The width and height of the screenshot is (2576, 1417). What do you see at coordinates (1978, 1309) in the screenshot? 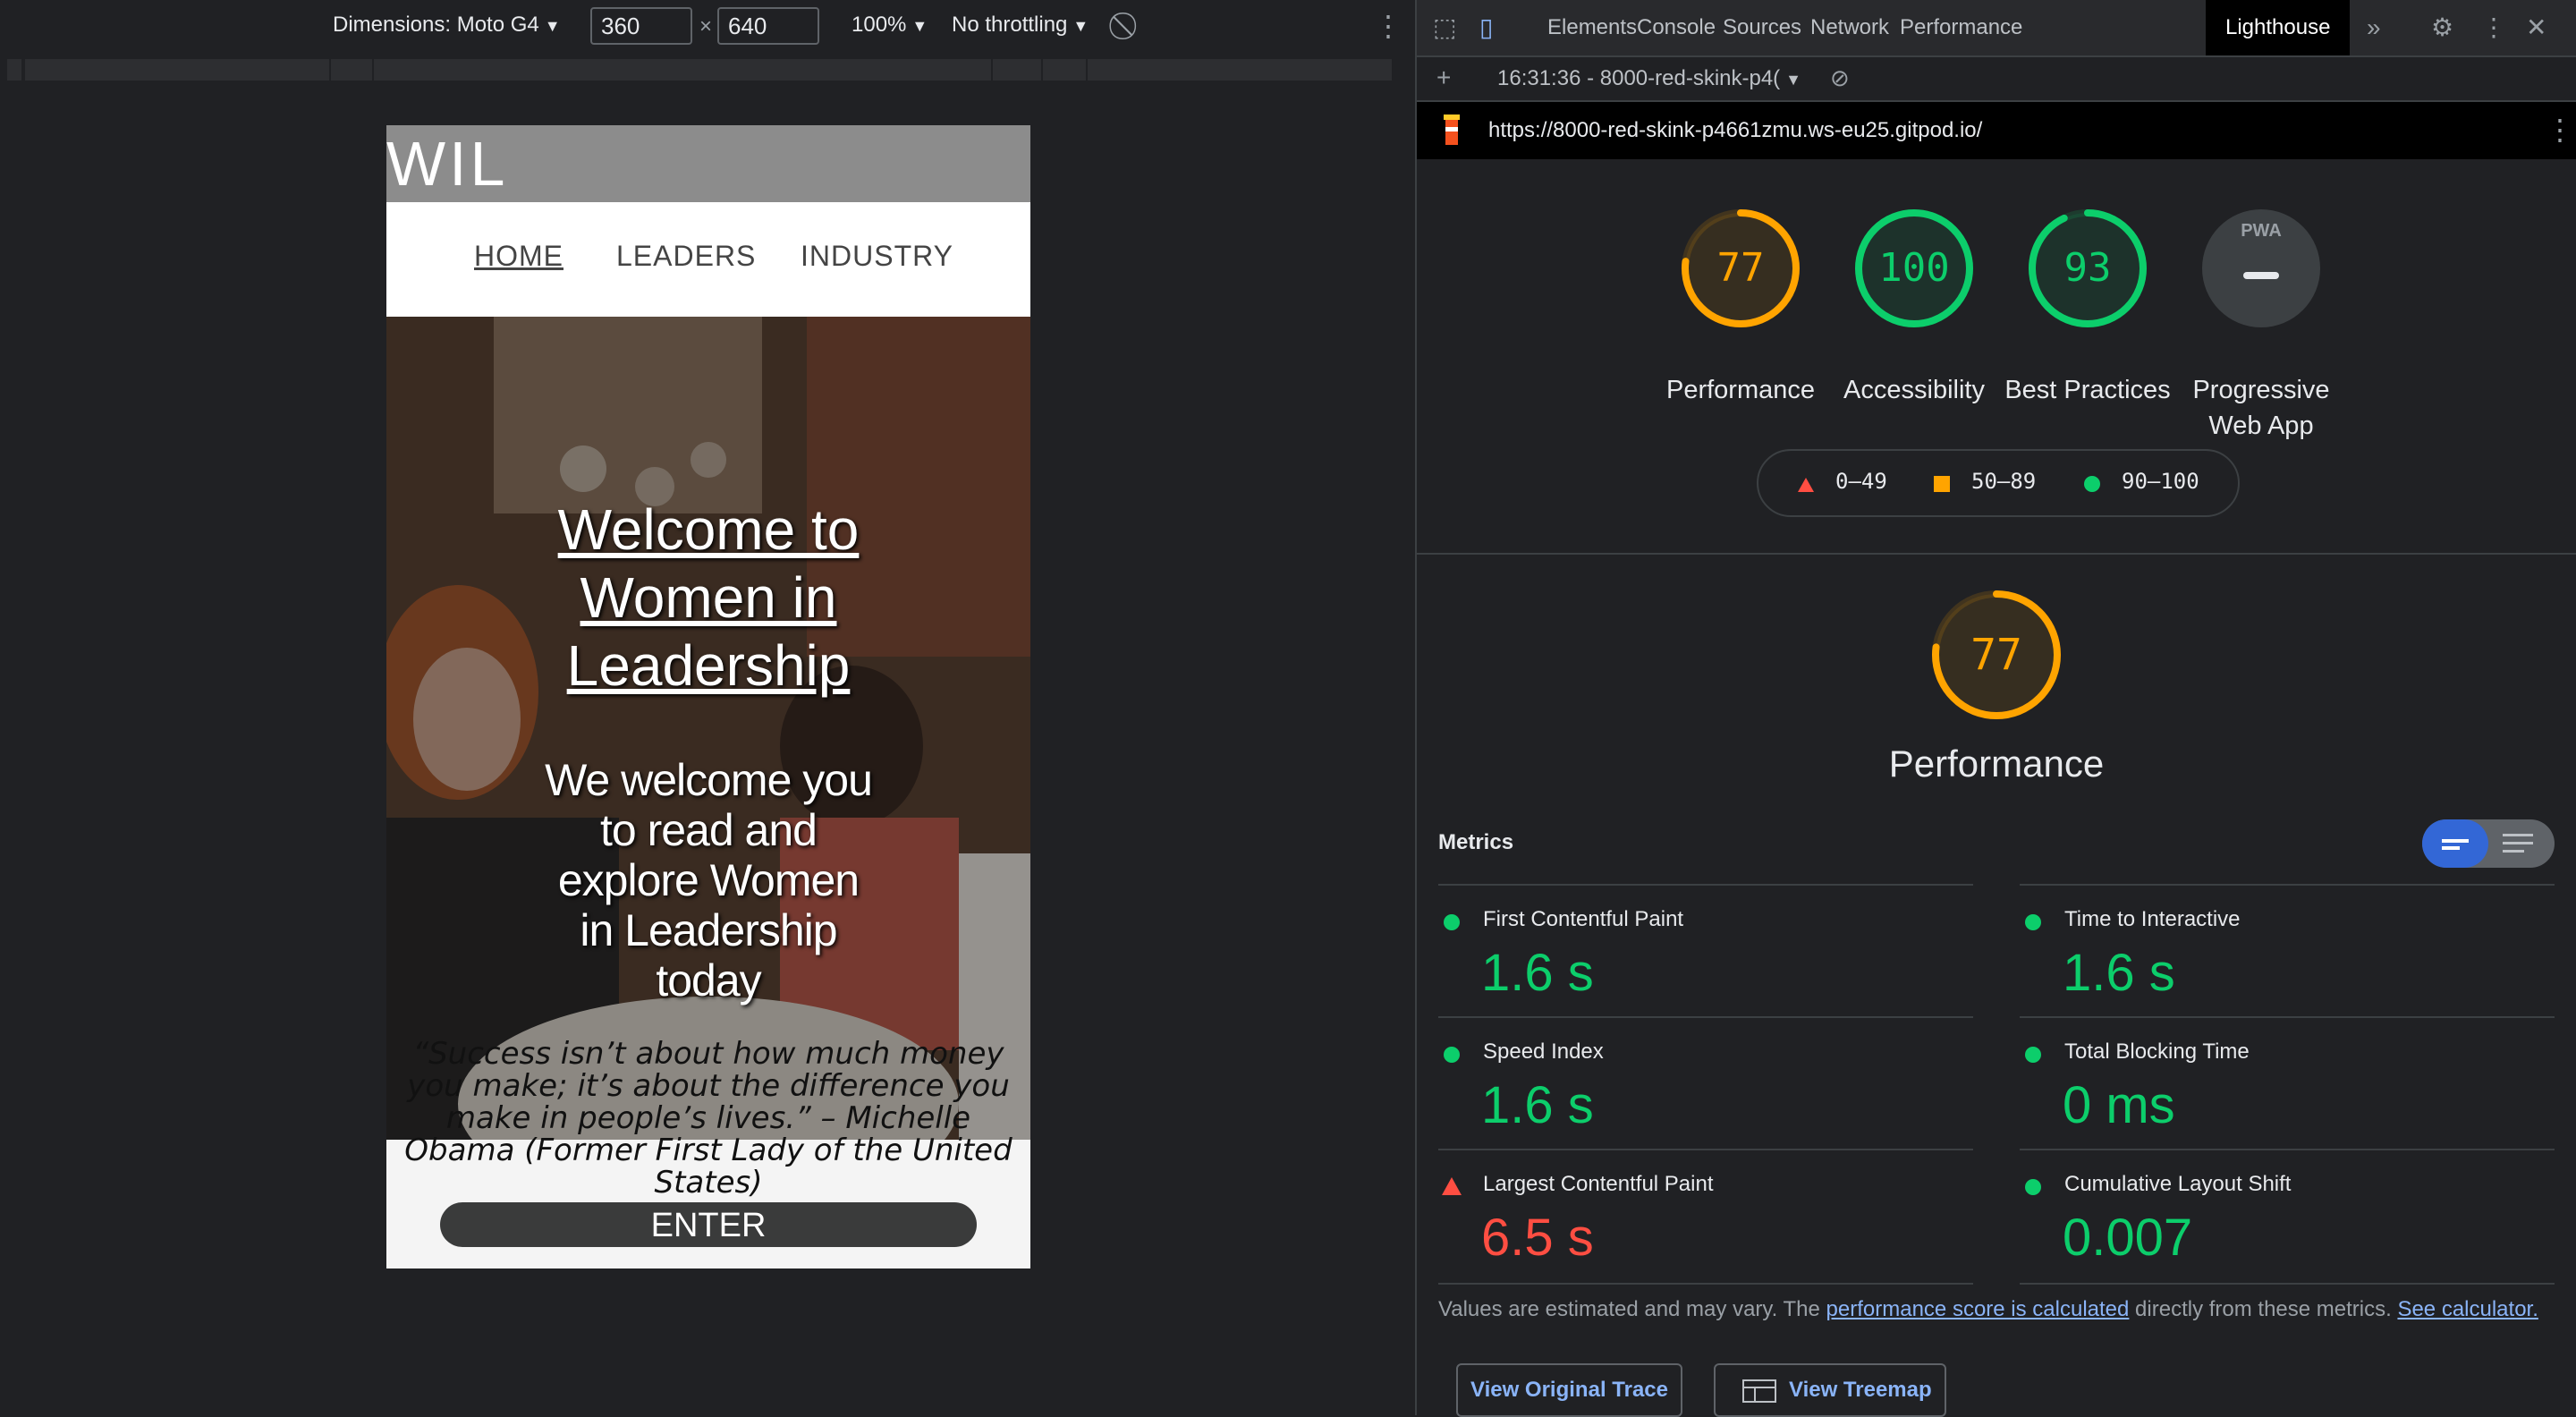
I see `score-calculated-link: performance score is calculated` at bounding box center [1978, 1309].